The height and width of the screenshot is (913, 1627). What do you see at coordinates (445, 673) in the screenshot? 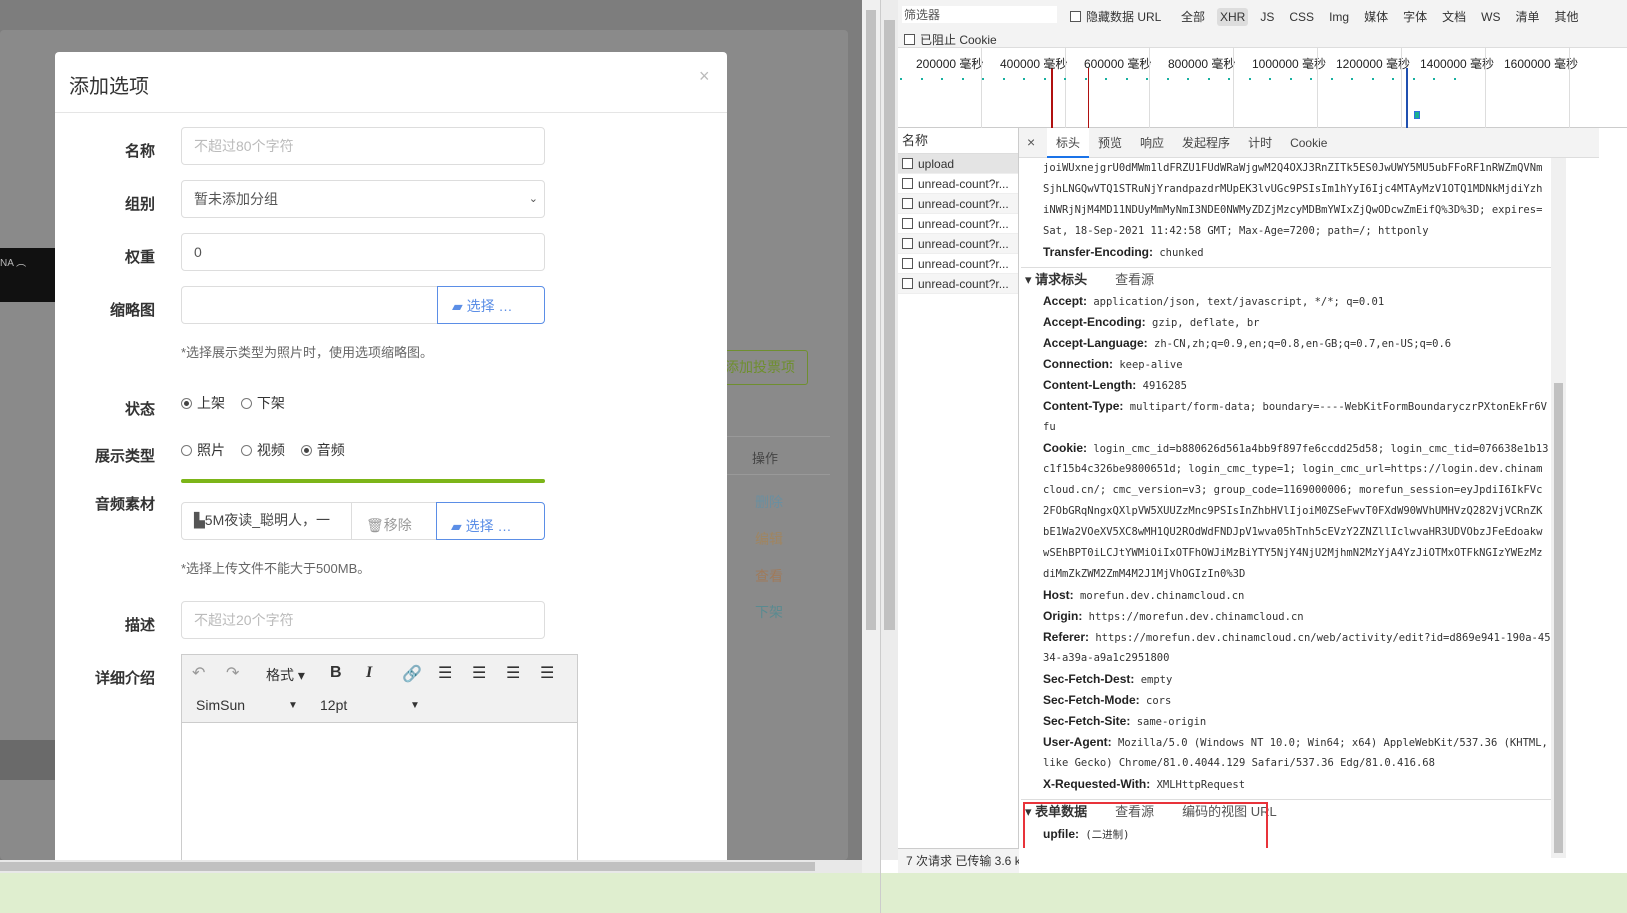
I see `align-left-icon: ☰` at bounding box center [445, 673].